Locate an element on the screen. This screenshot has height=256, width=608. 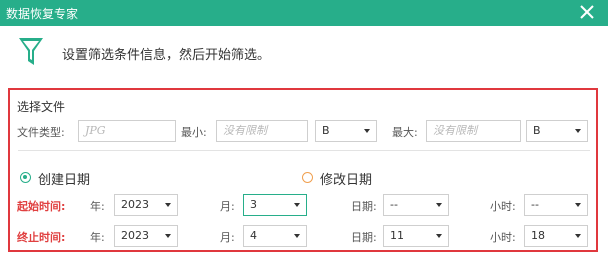
start-year-label: 年: is located at coordinates (97, 206).